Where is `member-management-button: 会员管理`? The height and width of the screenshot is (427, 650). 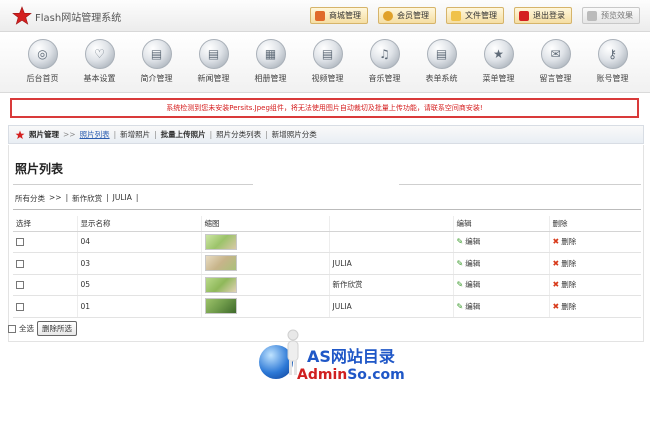 member-management-button: 会员管理 is located at coordinates (407, 15).